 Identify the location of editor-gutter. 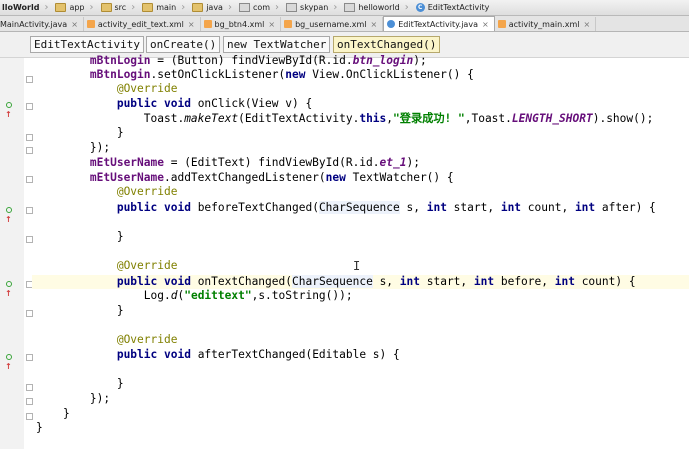
(12, 253).